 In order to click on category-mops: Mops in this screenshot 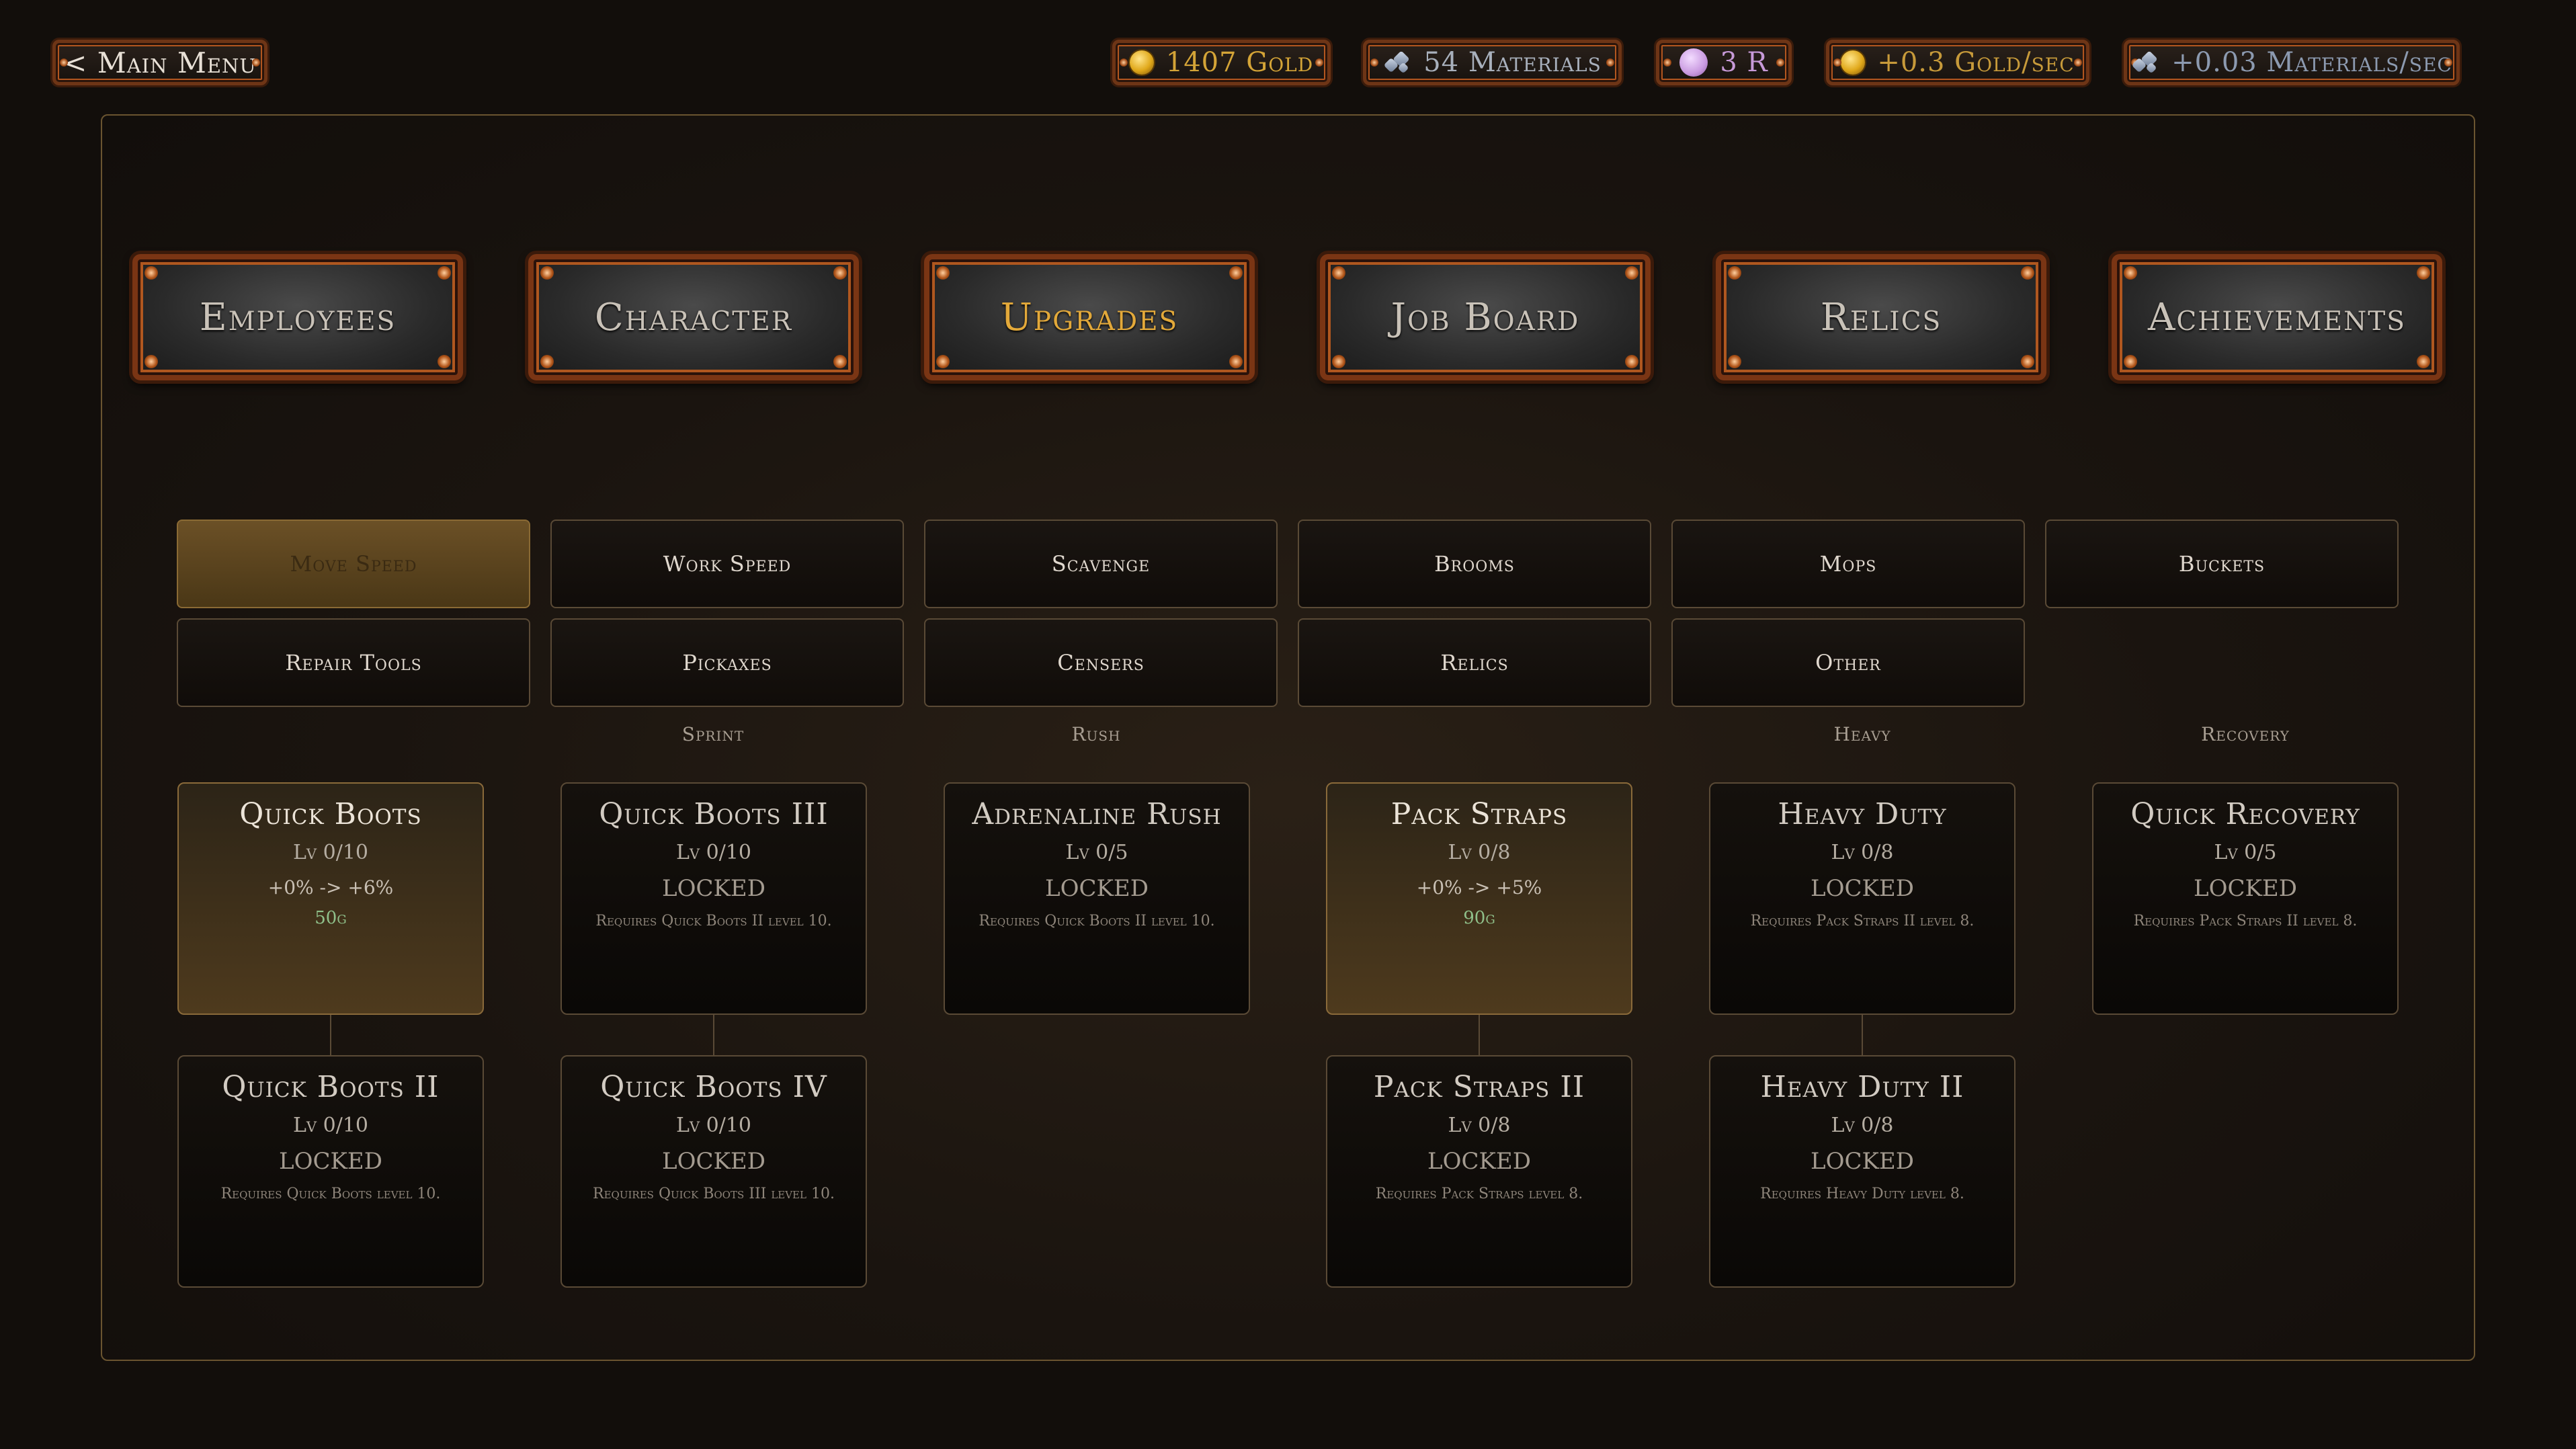, I will do `click(1848, 564)`.